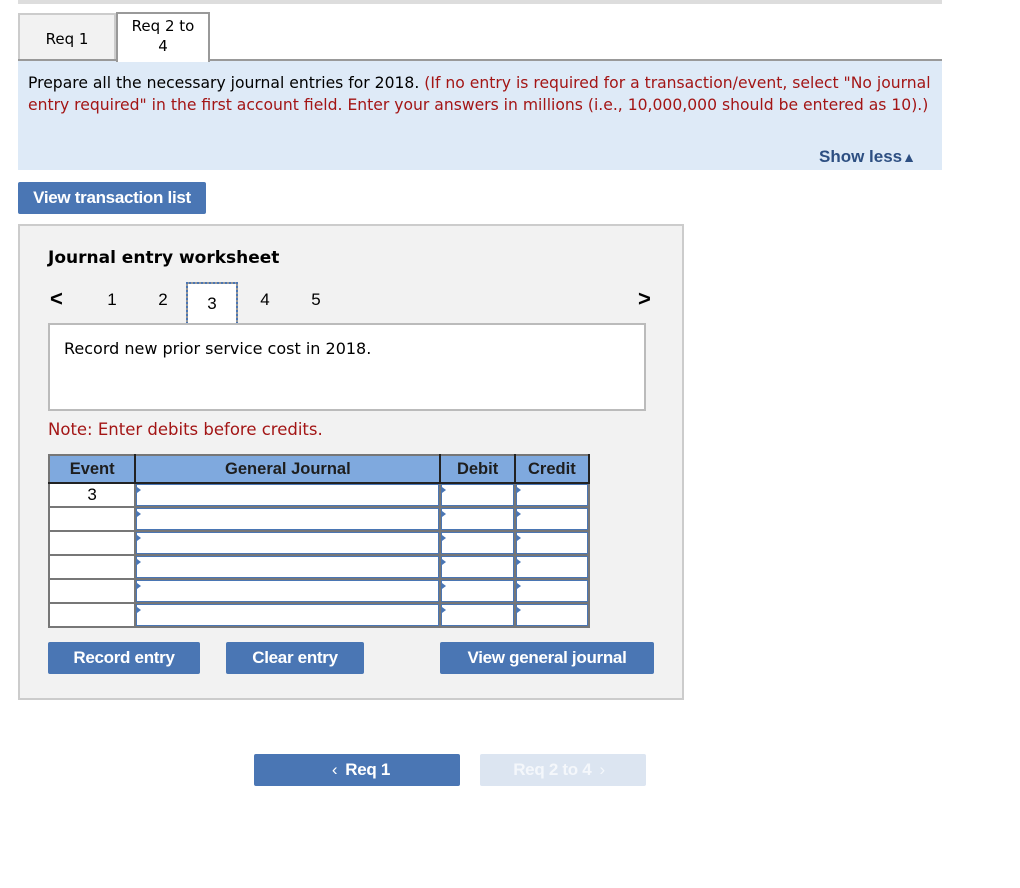 This screenshot has height=888, width=1020. Describe the element at coordinates (552, 469) in the screenshot. I see `header-credit: Credit` at that location.